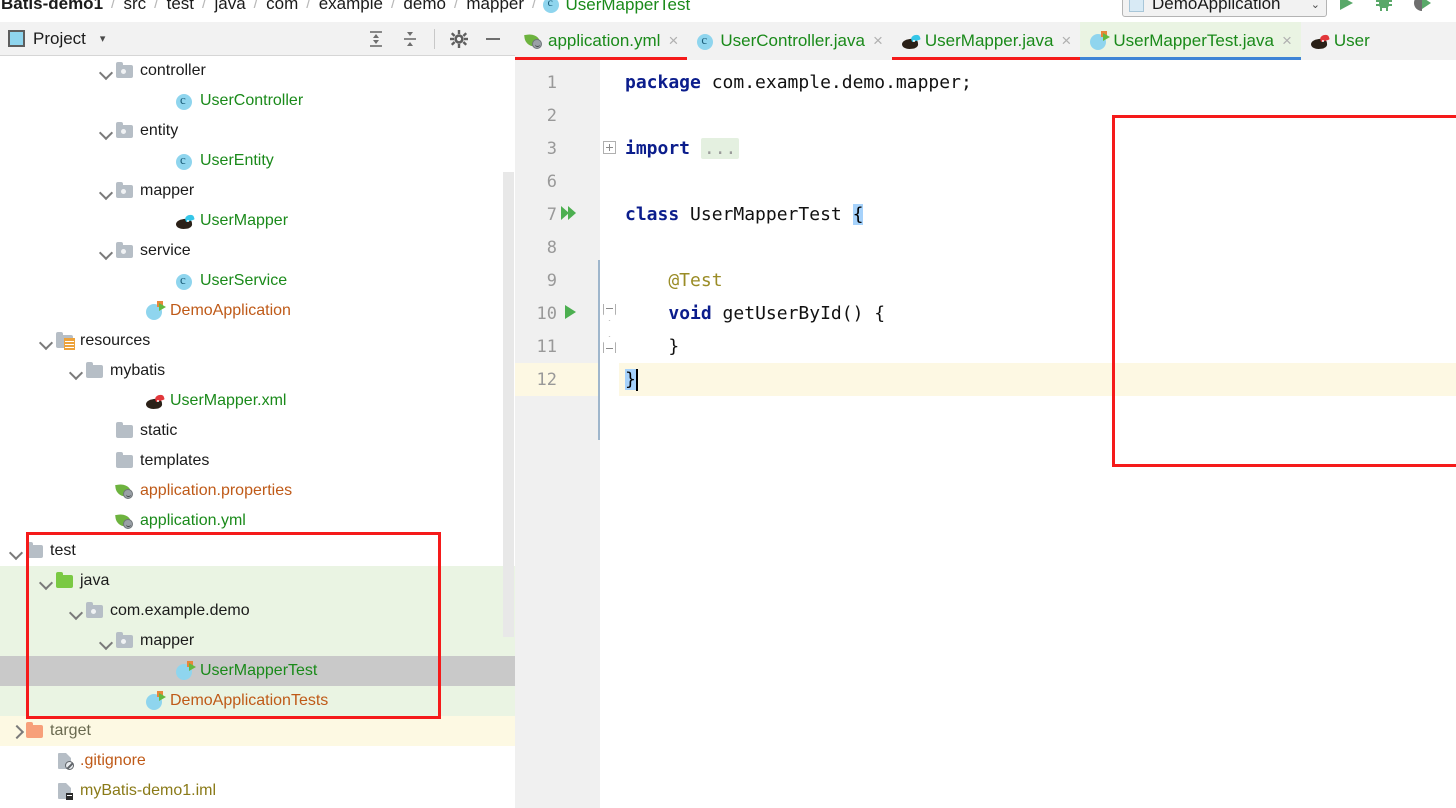  Describe the element at coordinates (257, 311) in the screenshot. I see `tree-row: DemoApplication` at that location.